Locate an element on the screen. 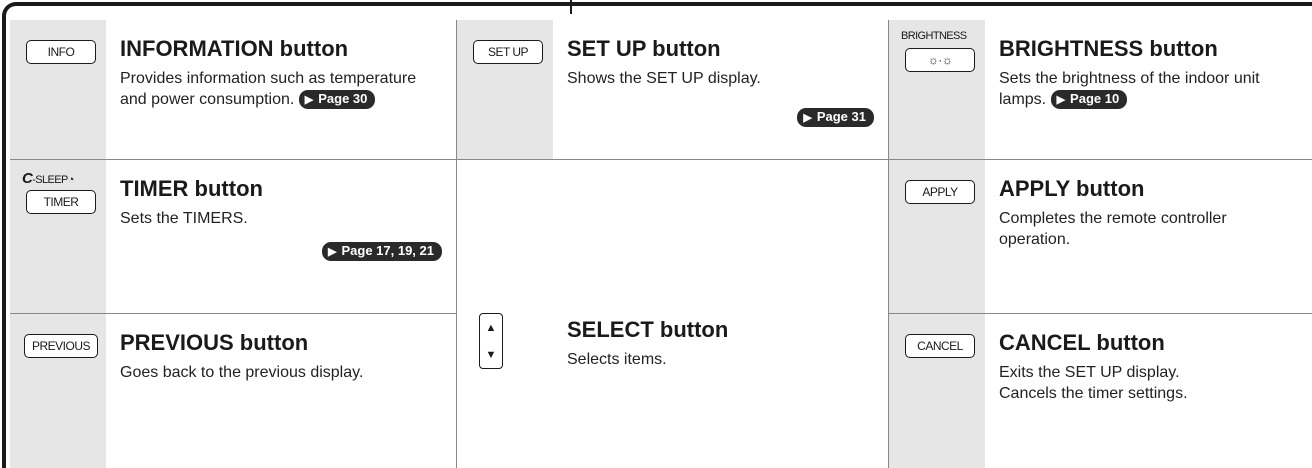 The height and width of the screenshot is (468, 1312). icon-column: PREVIOUS is located at coordinates (58, 391).